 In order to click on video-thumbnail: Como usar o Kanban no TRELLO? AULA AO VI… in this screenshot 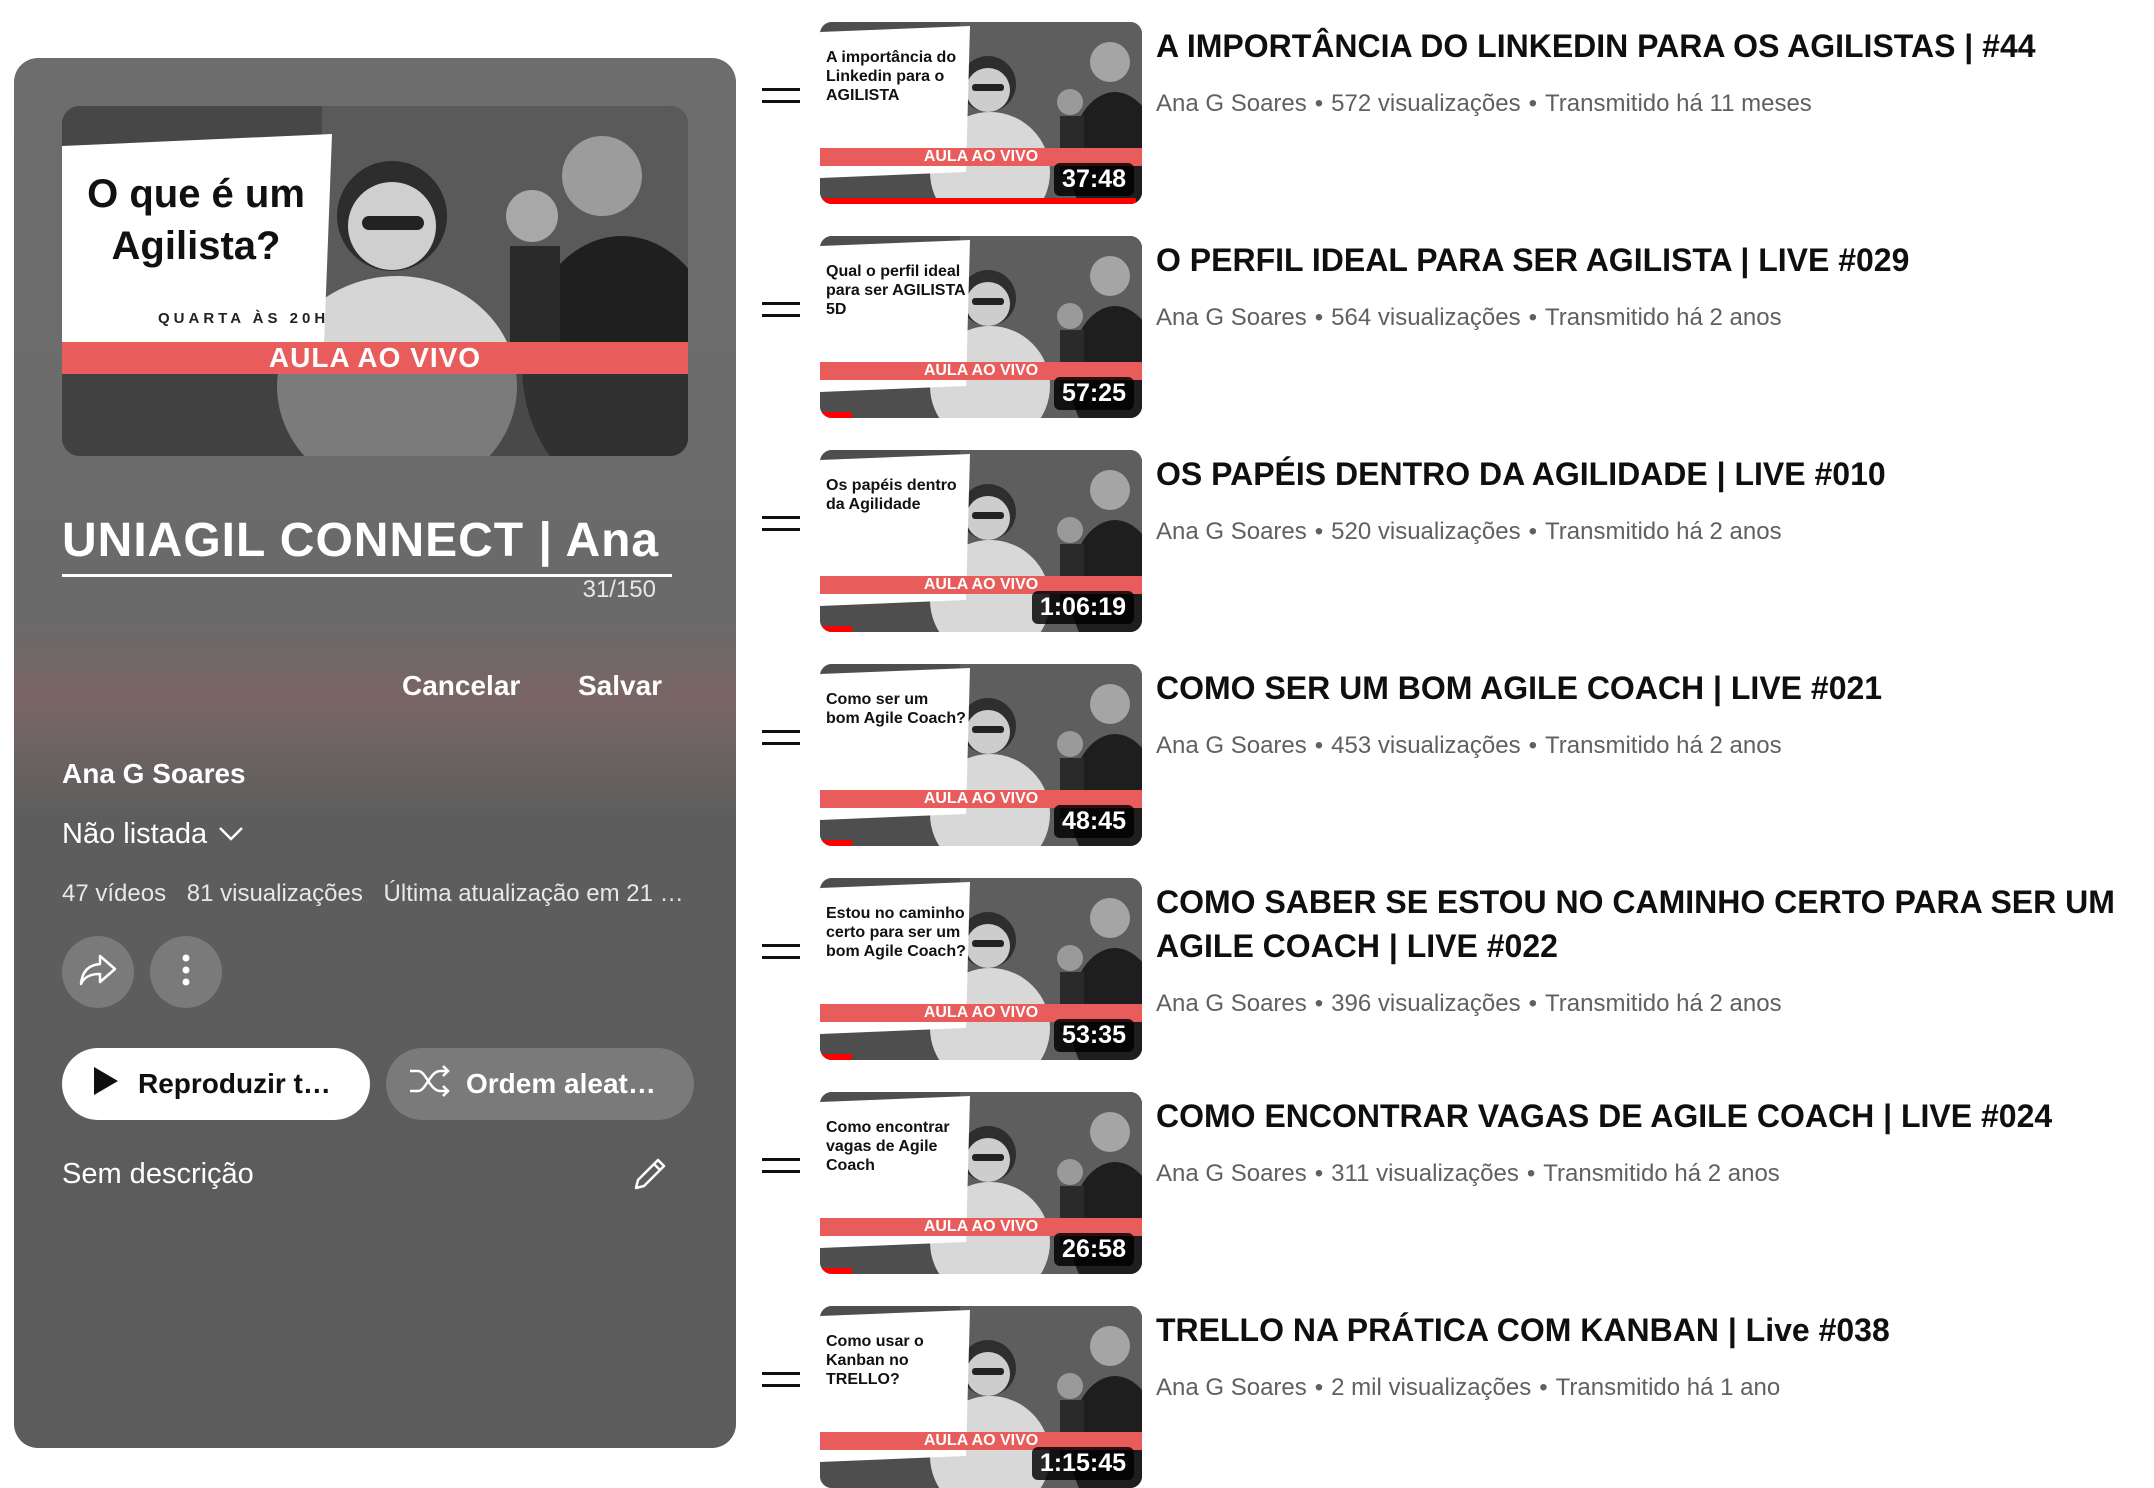, I will do `click(981, 1397)`.